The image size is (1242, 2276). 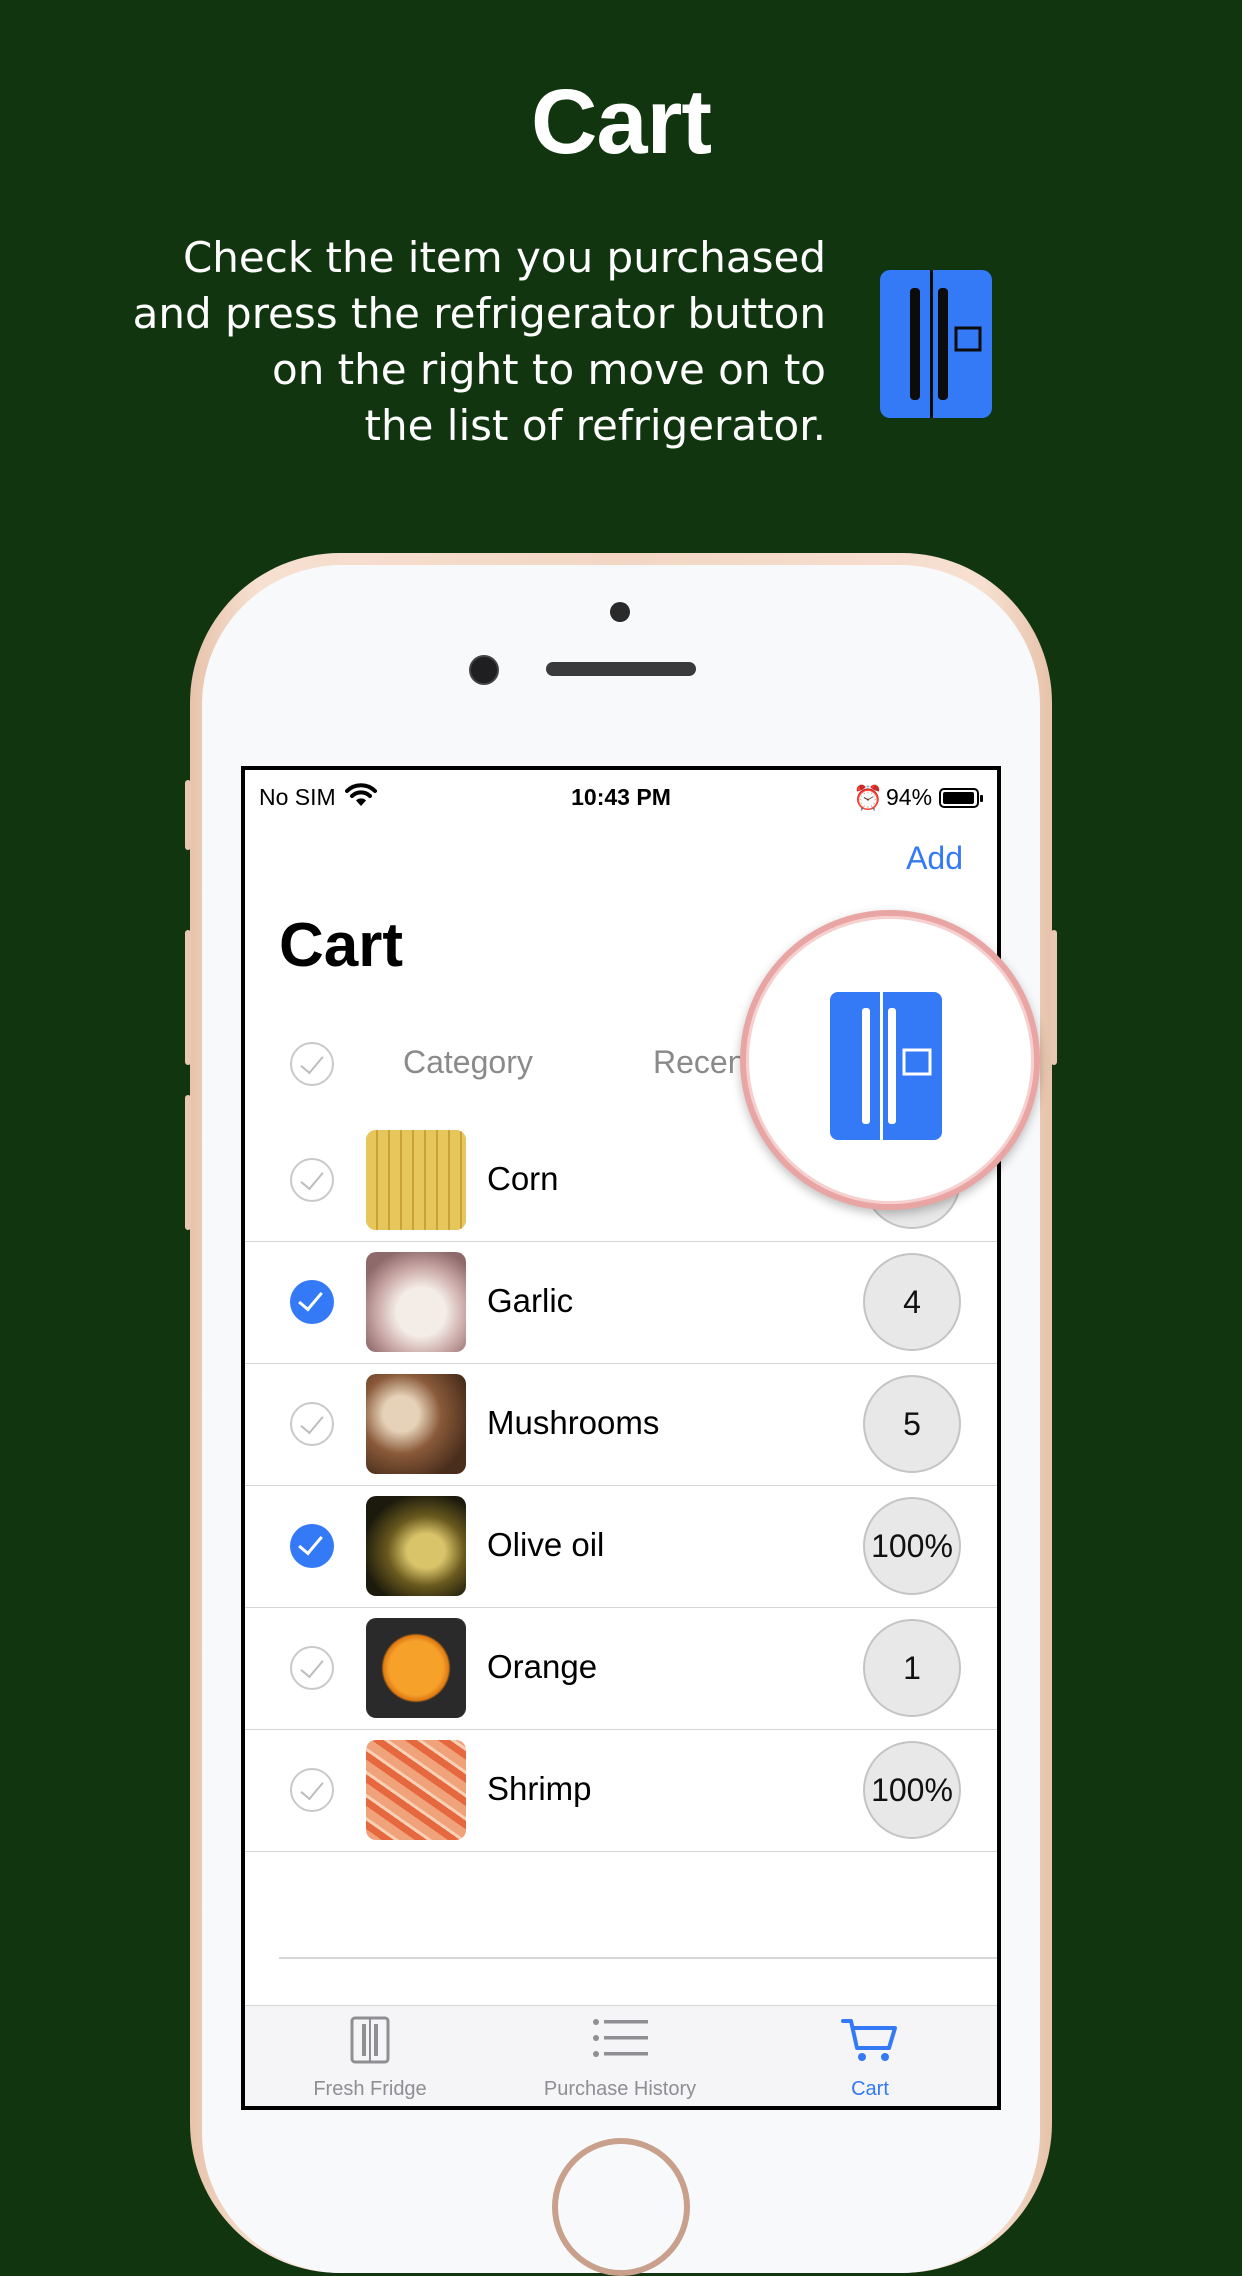 I want to click on tab-label: Fresh Fridge, so click(x=370, y=2089).